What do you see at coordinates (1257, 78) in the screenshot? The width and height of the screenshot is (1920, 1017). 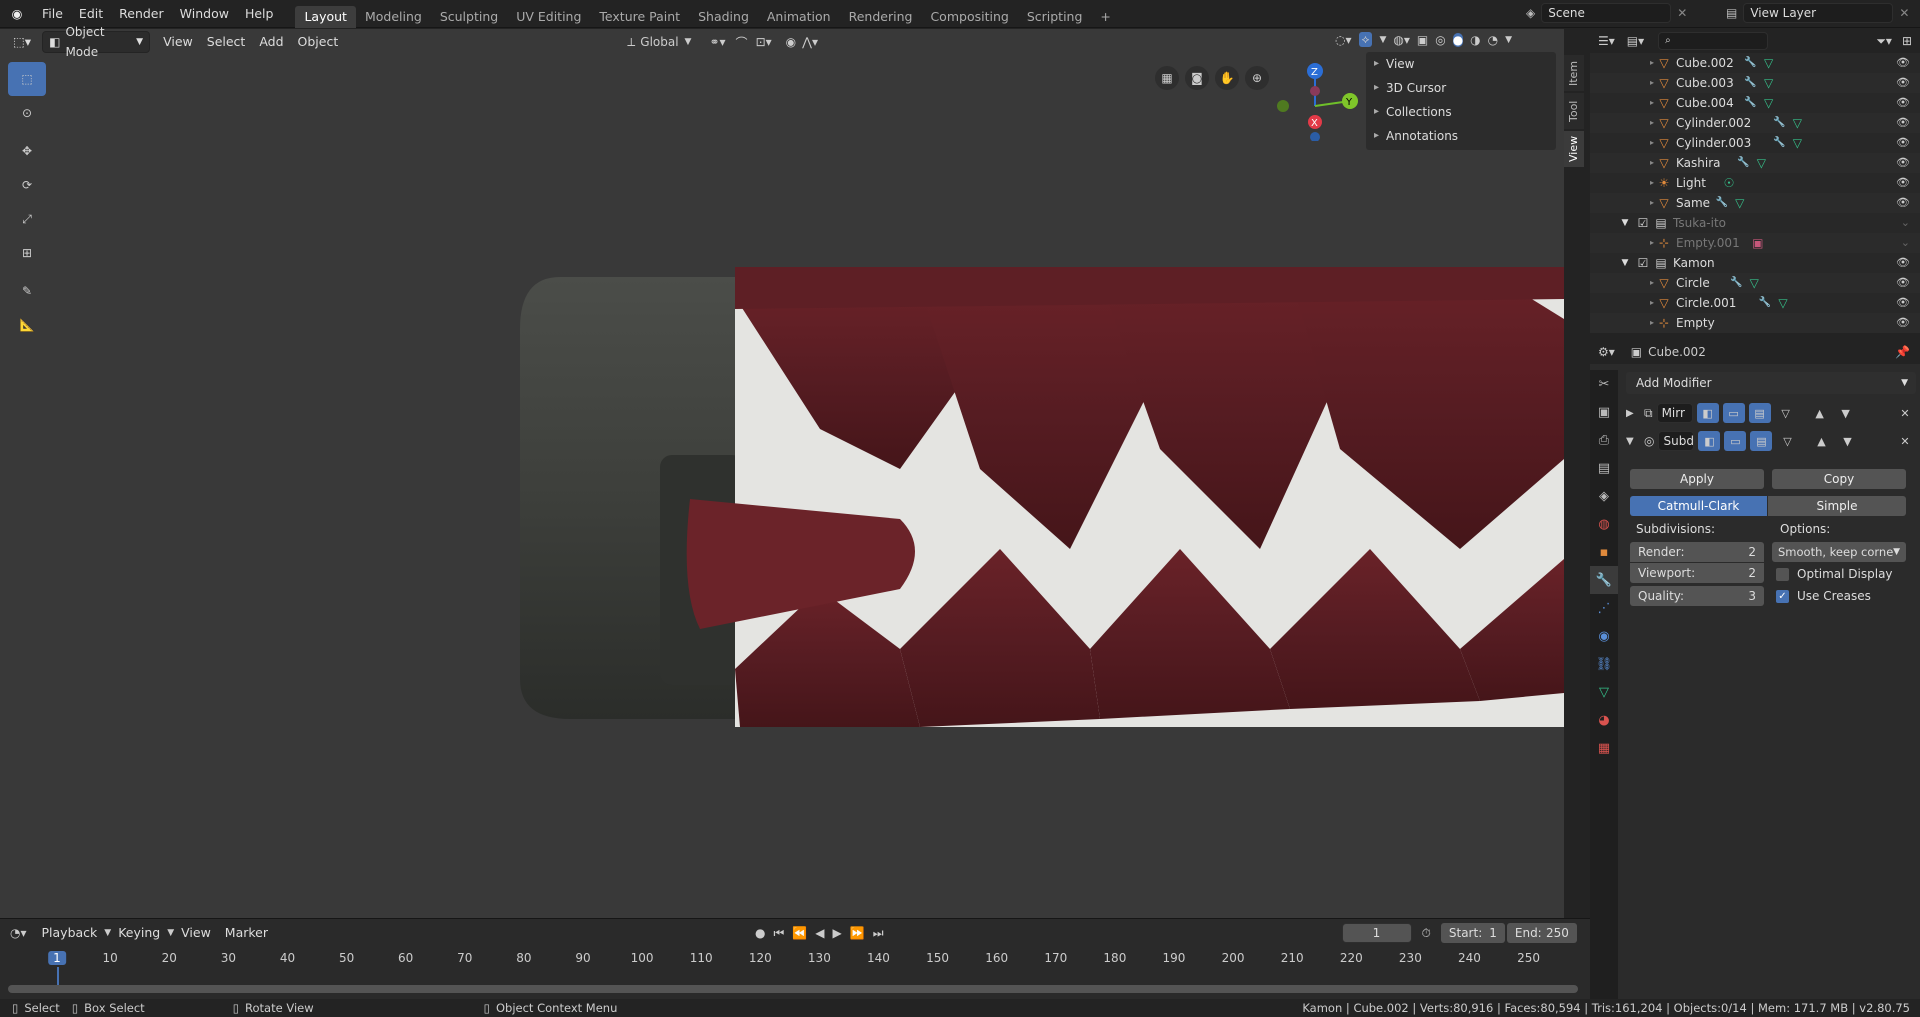 I see `zoom-icon: ⊕` at bounding box center [1257, 78].